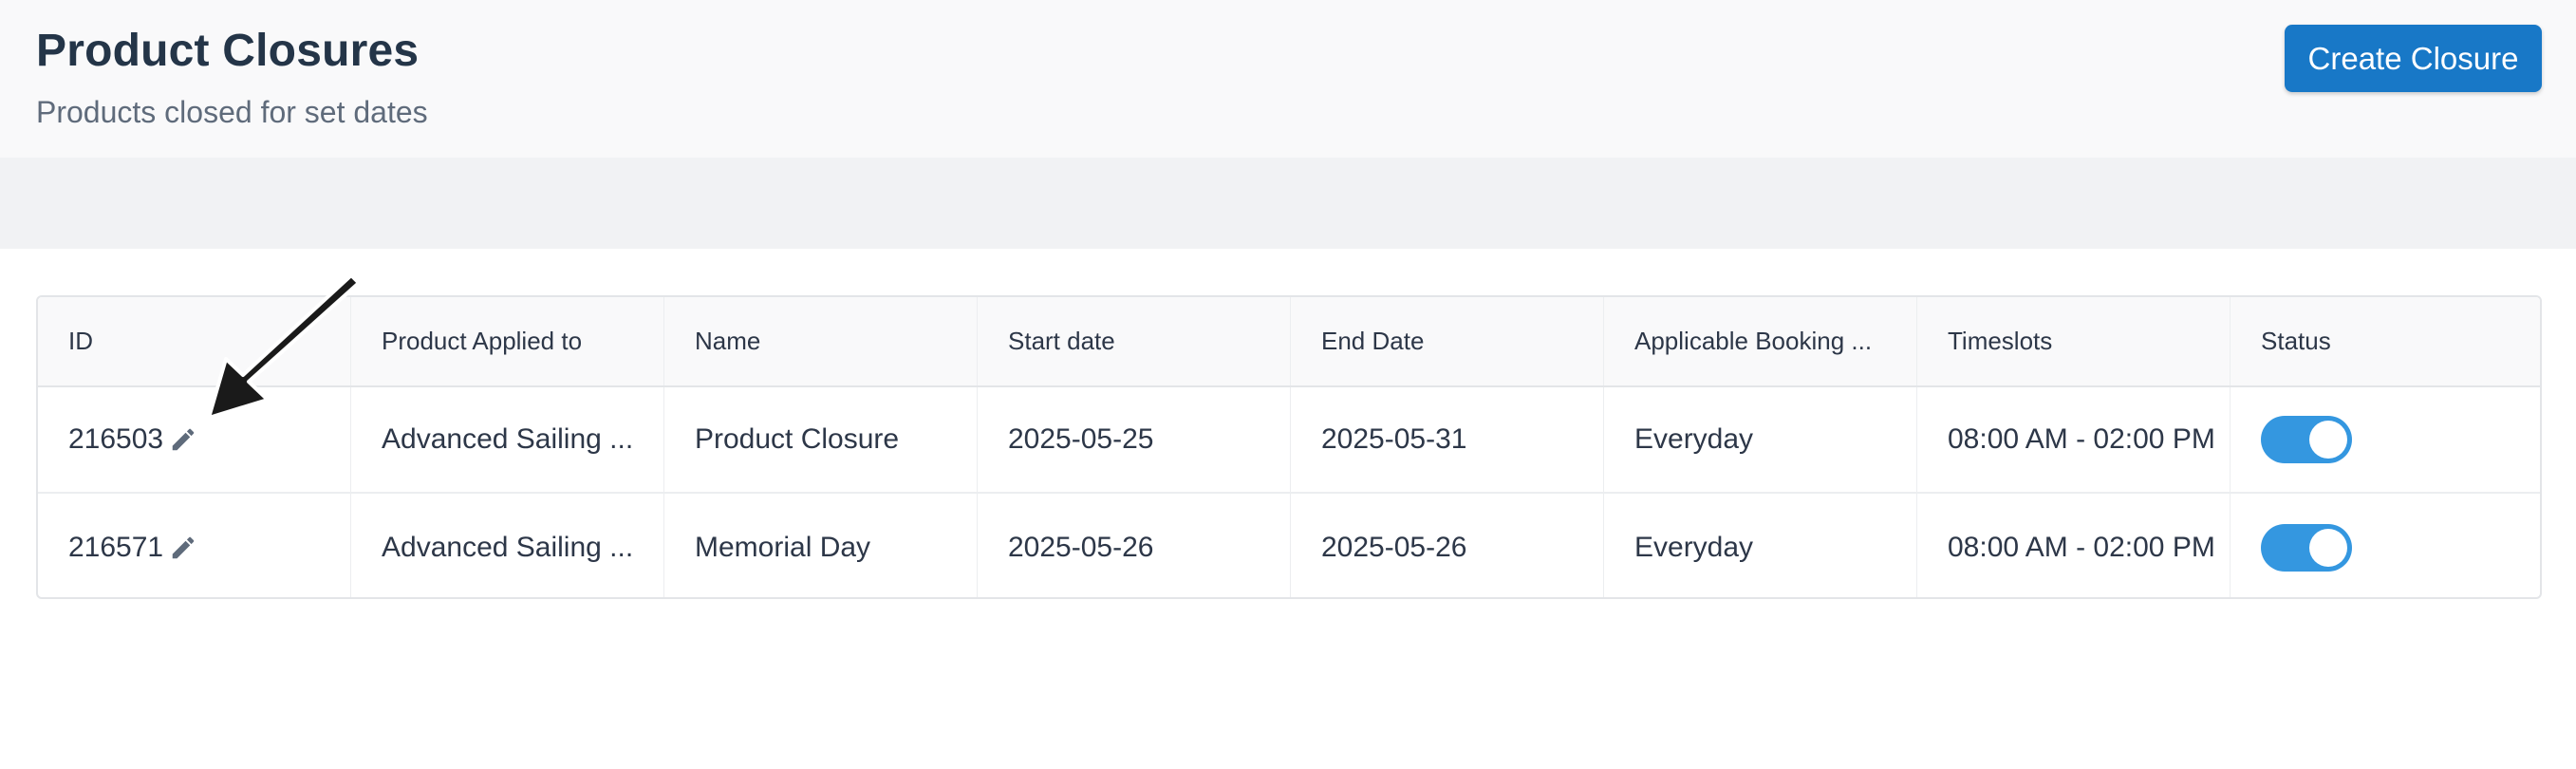 Image resolution: width=2576 pixels, height=769 pixels. I want to click on closure-id: 216503, so click(116, 439).